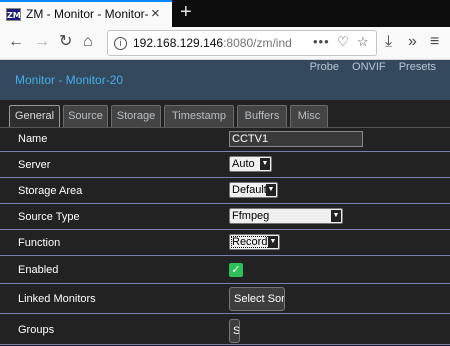 The width and height of the screenshot is (450, 346). What do you see at coordinates (186, 12) in the screenshot?
I see `new-tab-icon: +` at bounding box center [186, 12].